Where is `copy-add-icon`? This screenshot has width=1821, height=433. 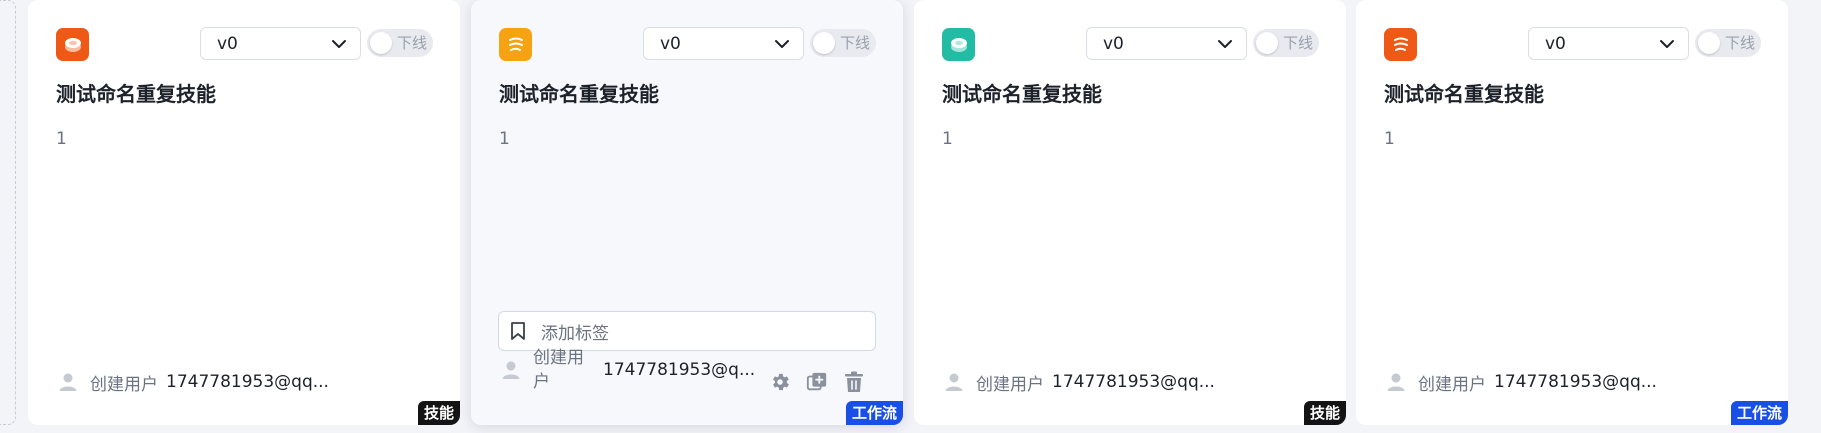 copy-add-icon is located at coordinates (817, 382).